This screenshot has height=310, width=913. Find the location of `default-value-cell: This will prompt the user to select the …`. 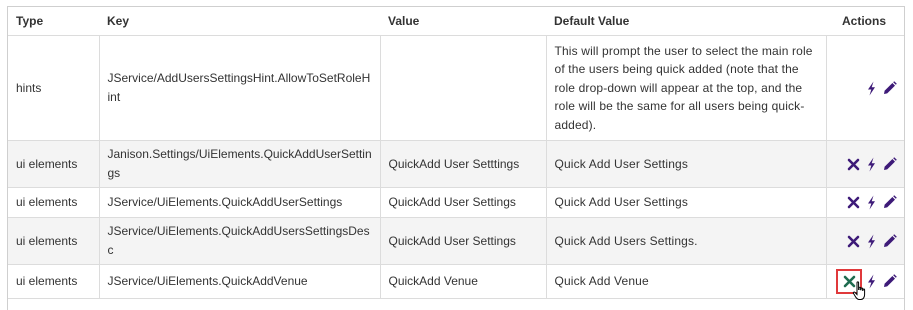

default-value-cell: This will prompt the user to select the … is located at coordinates (686, 88).